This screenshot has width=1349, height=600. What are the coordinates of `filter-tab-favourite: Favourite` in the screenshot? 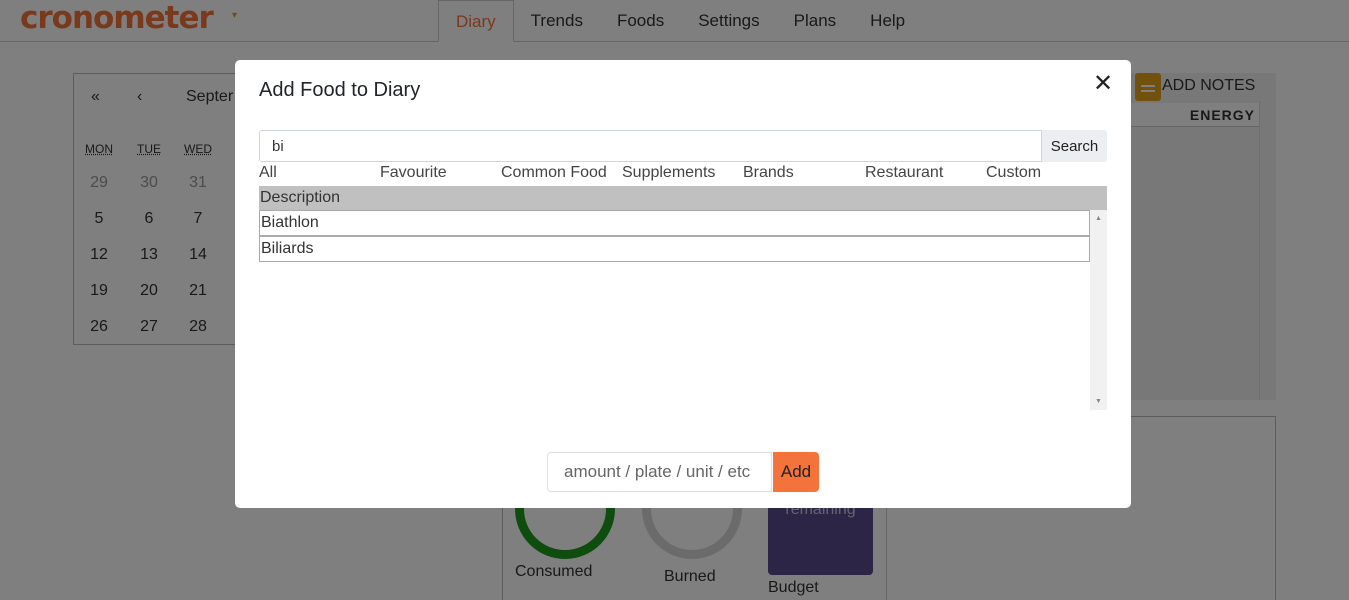 It's located at (440, 173).